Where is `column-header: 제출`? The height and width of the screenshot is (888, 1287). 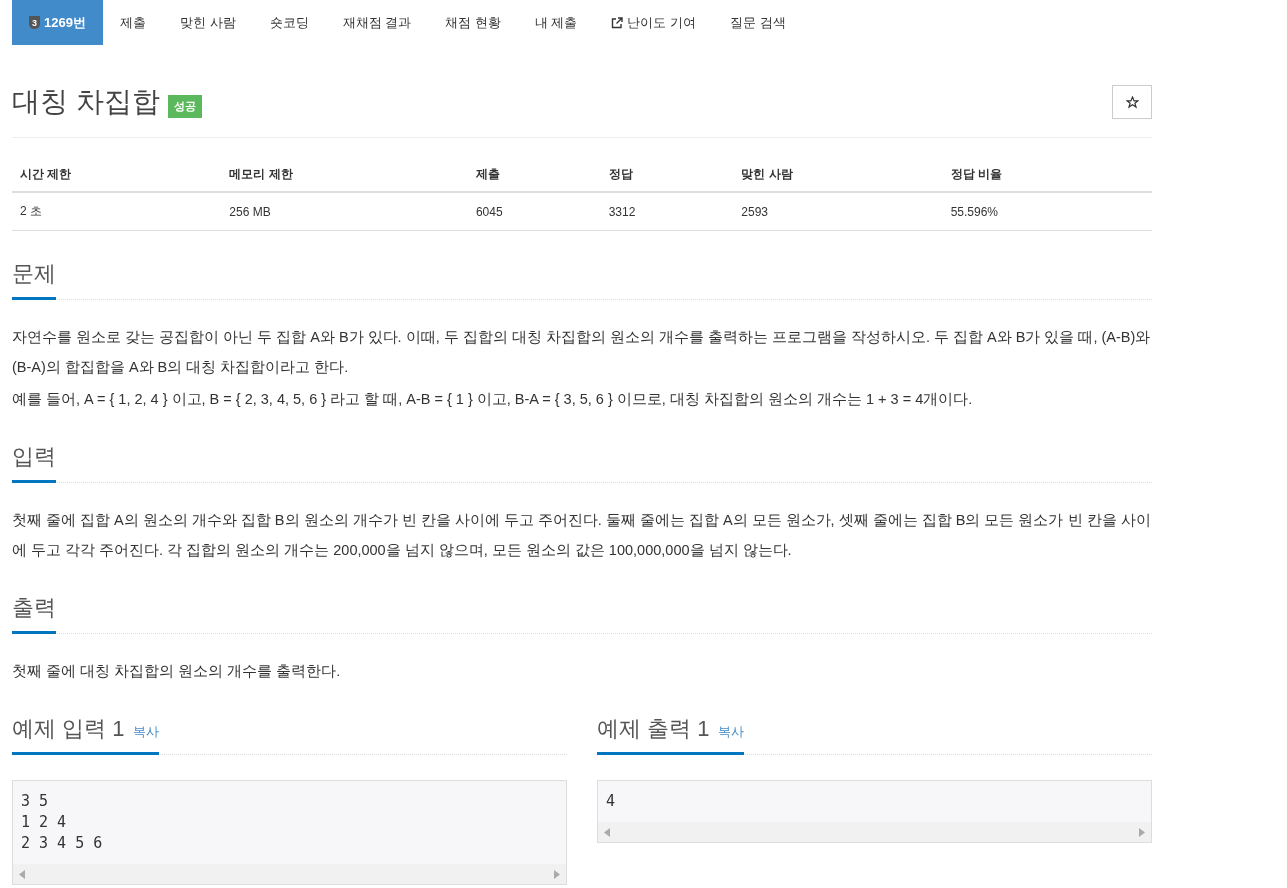 column-header: 제출 is located at coordinates (534, 175).